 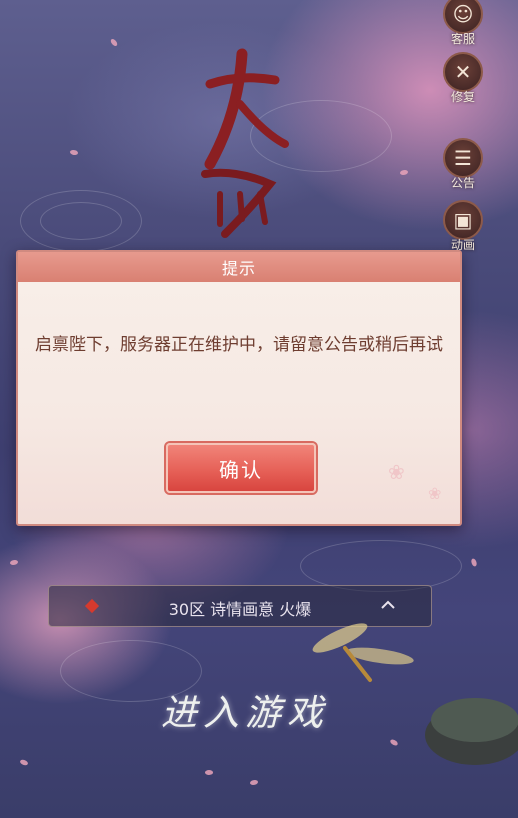 I want to click on dialog-header: 提示, so click(x=239, y=267).